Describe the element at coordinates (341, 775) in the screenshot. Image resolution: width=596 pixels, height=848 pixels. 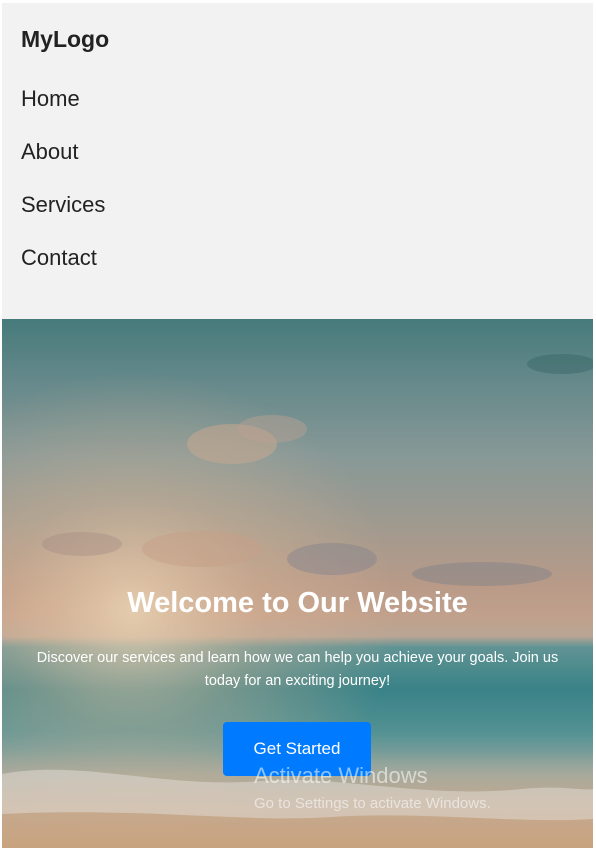
I see `activate-windows-watermark-title: Activate Windows` at that location.